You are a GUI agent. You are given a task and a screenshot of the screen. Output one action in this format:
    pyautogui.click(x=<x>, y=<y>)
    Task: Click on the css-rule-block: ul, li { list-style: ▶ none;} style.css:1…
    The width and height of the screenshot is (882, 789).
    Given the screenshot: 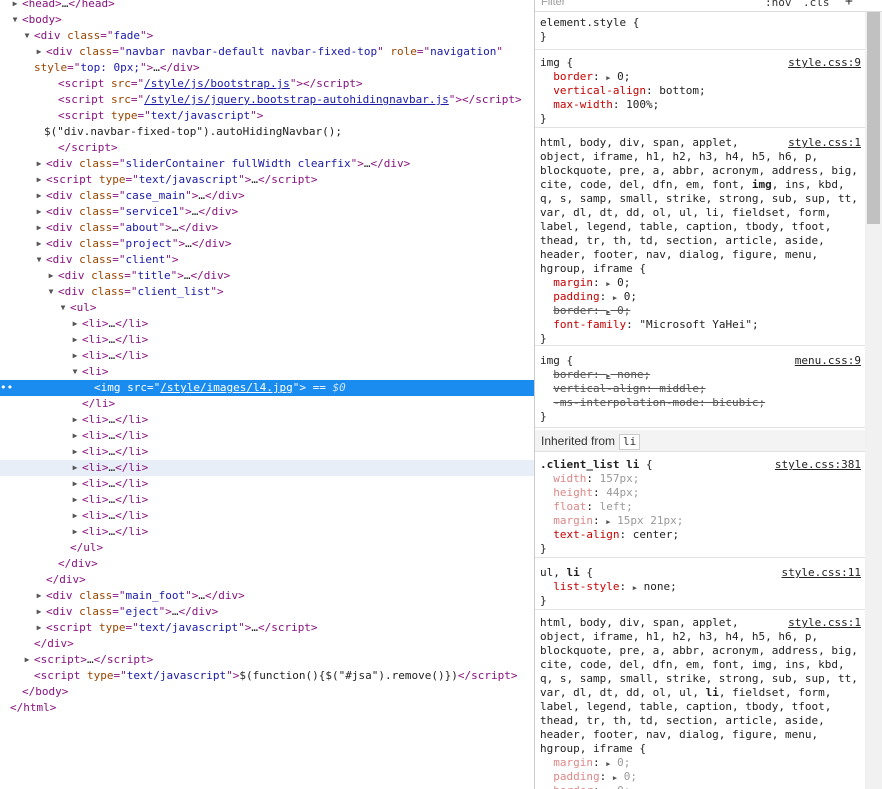 What is the action you would take?
    pyautogui.click(x=700, y=586)
    